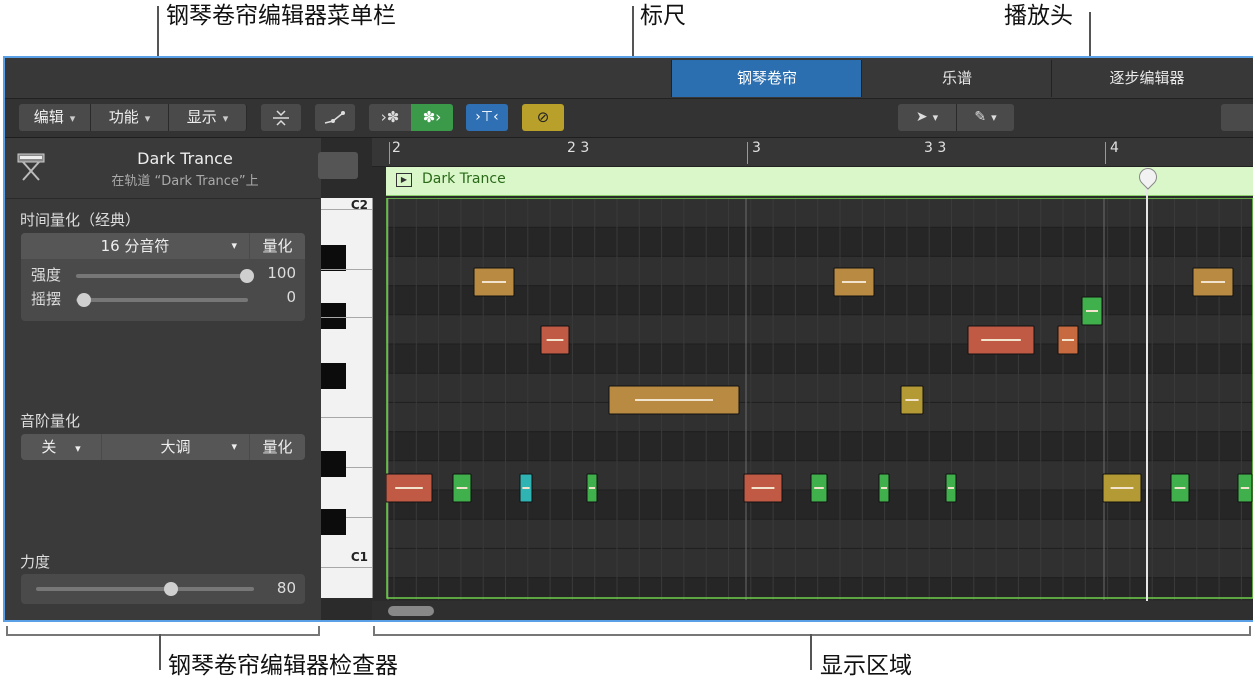 This screenshot has height=689, width=1253. Describe the element at coordinates (921, 117) in the screenshot. I see `pointer-icon: ➤` at that location.